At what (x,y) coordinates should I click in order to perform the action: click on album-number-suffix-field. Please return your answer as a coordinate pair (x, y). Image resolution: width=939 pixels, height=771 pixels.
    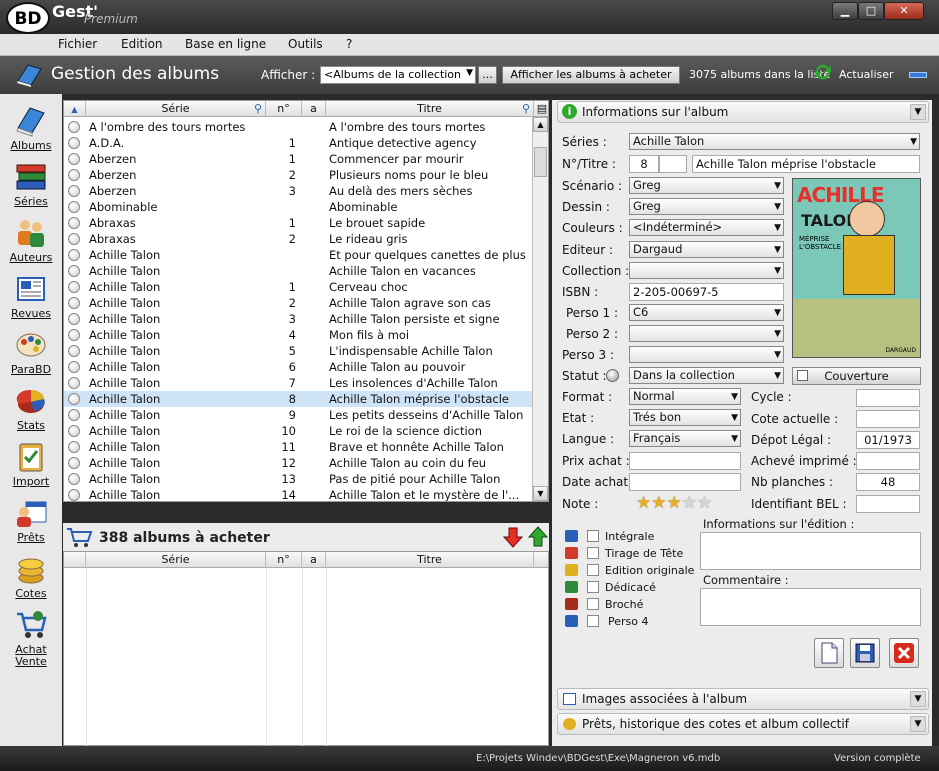
    Looking at the image, I should click on (673, 164).